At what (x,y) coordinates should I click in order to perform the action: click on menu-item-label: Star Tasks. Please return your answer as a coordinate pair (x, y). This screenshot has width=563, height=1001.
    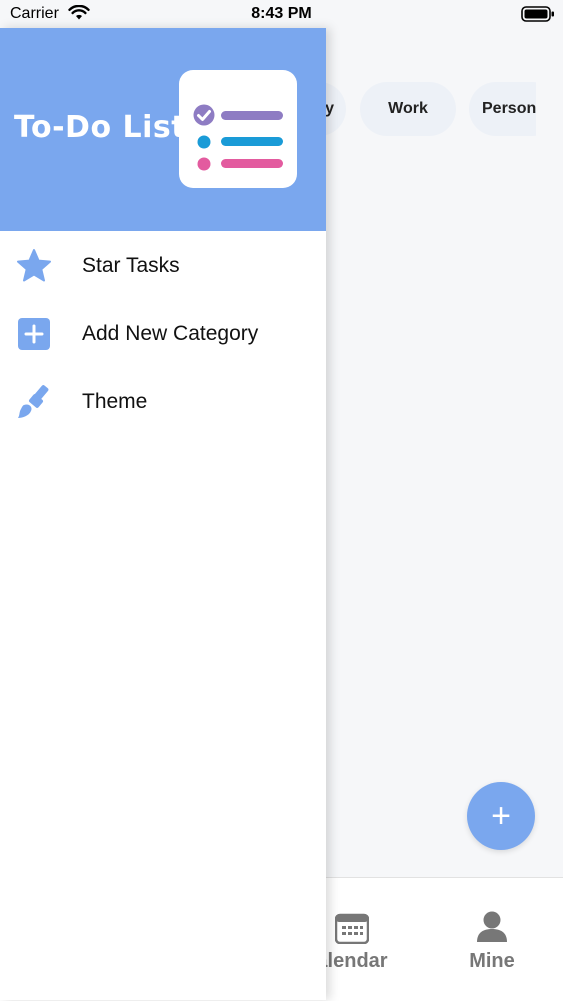
    Looking at the image, I should click on (131, 265).